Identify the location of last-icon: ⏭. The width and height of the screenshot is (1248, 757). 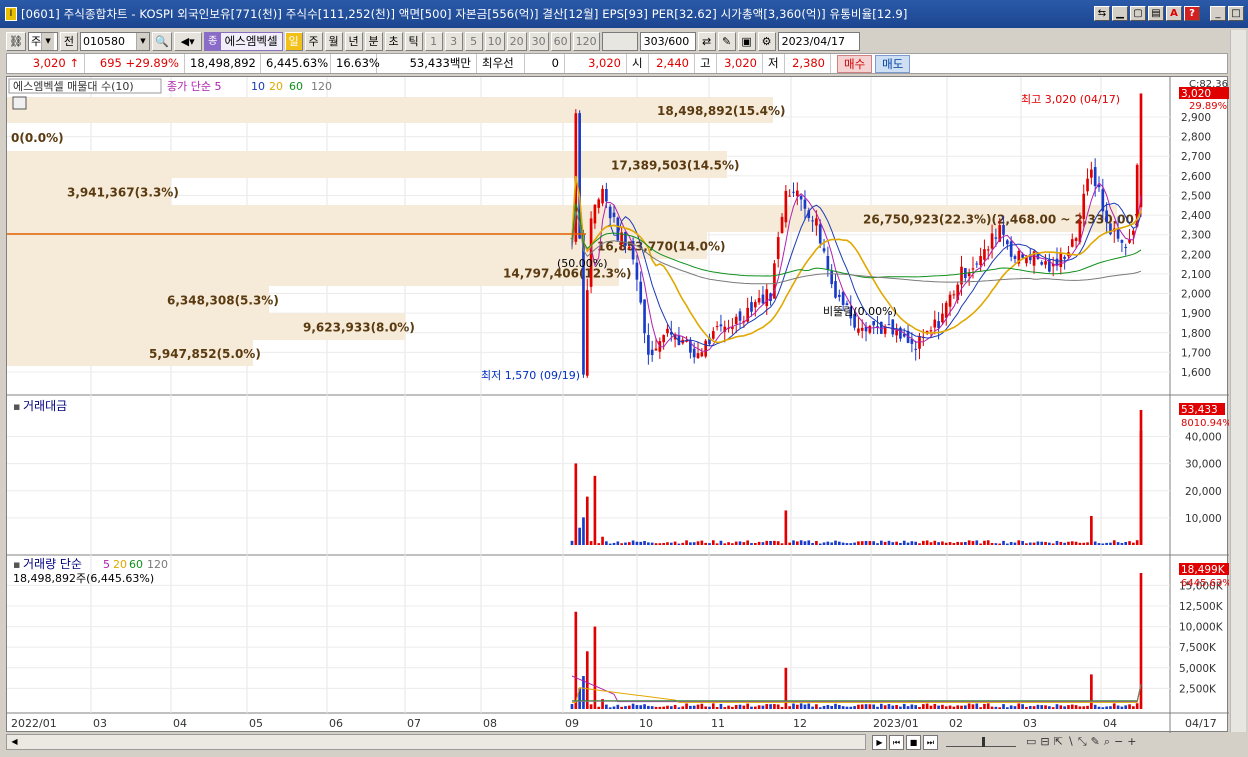
(930, 742).